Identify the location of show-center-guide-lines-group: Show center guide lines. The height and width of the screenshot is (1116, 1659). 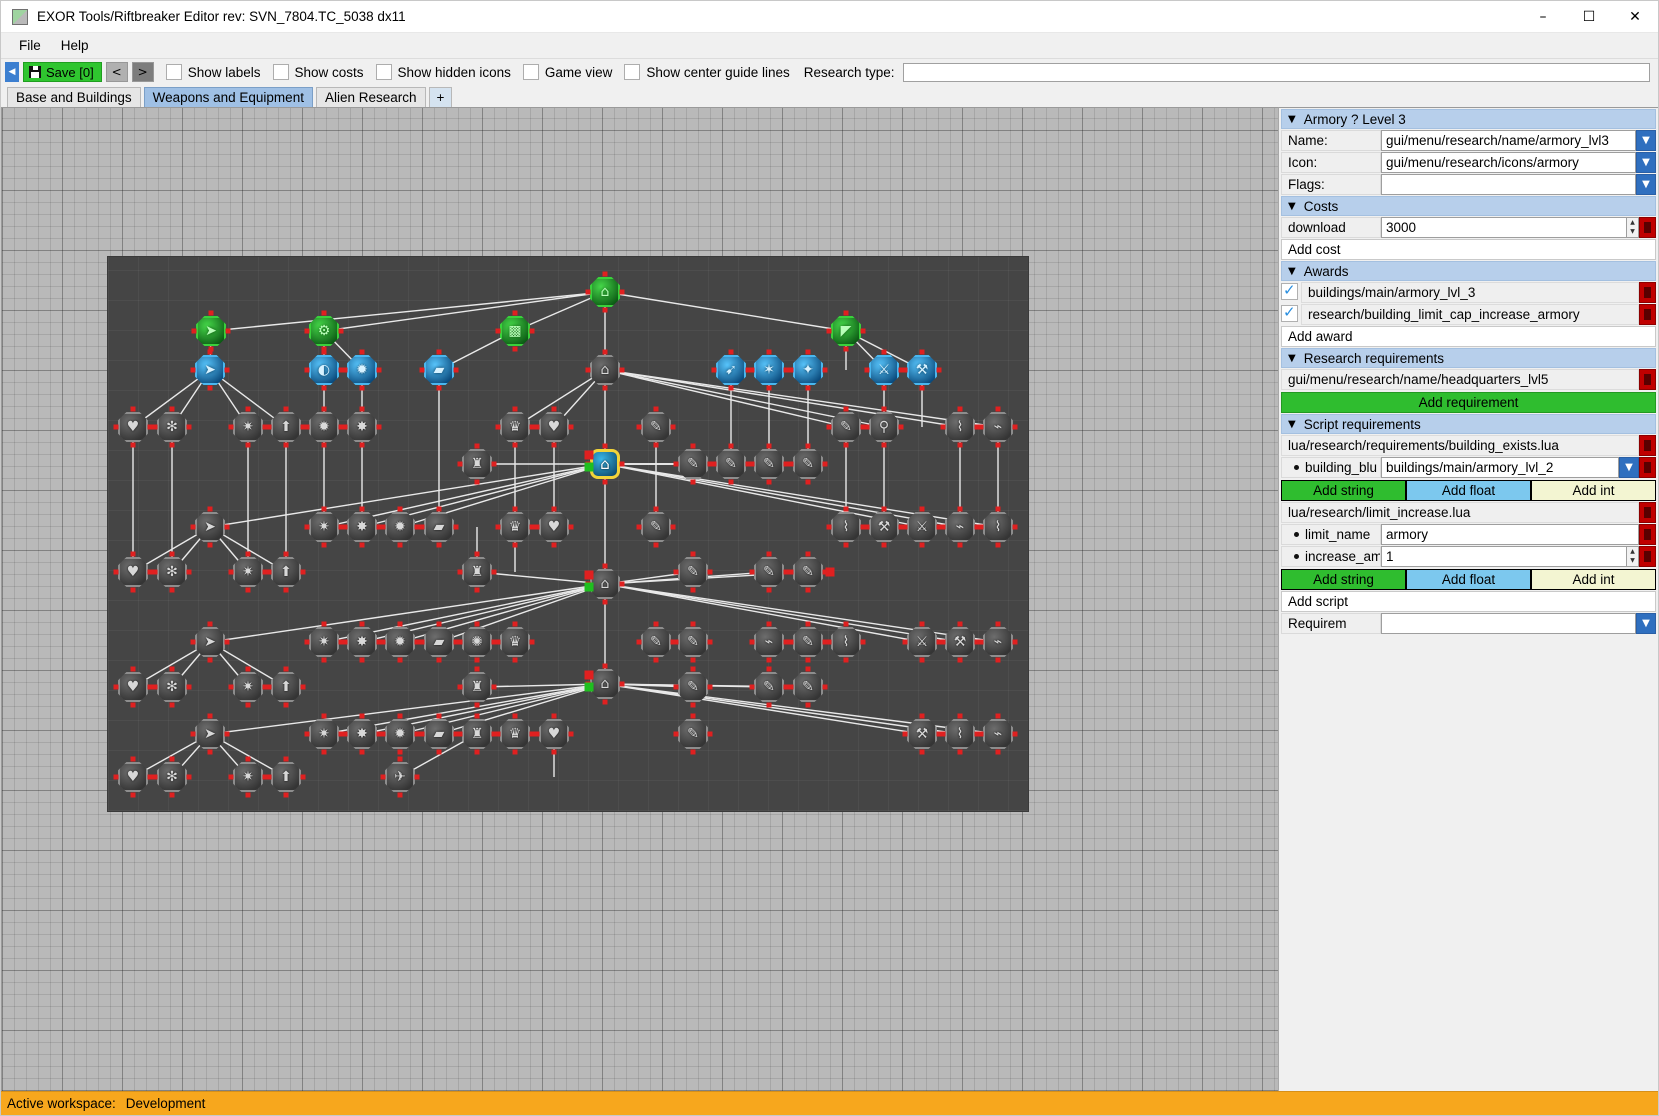
(707, 72).